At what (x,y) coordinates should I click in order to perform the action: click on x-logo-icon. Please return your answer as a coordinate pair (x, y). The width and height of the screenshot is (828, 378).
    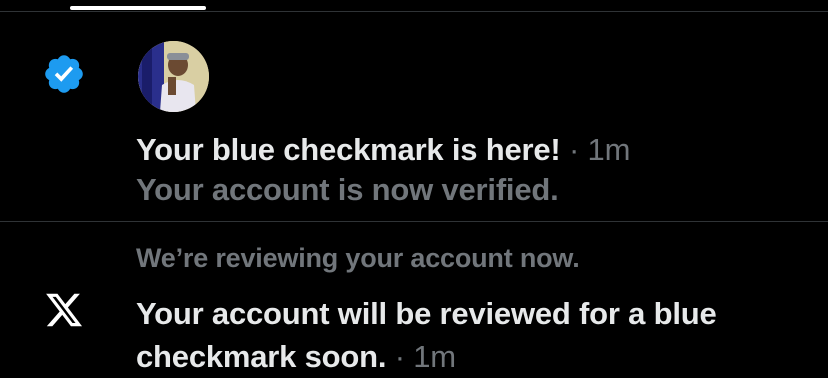
    Looking at the image, I should click on (64, 310).